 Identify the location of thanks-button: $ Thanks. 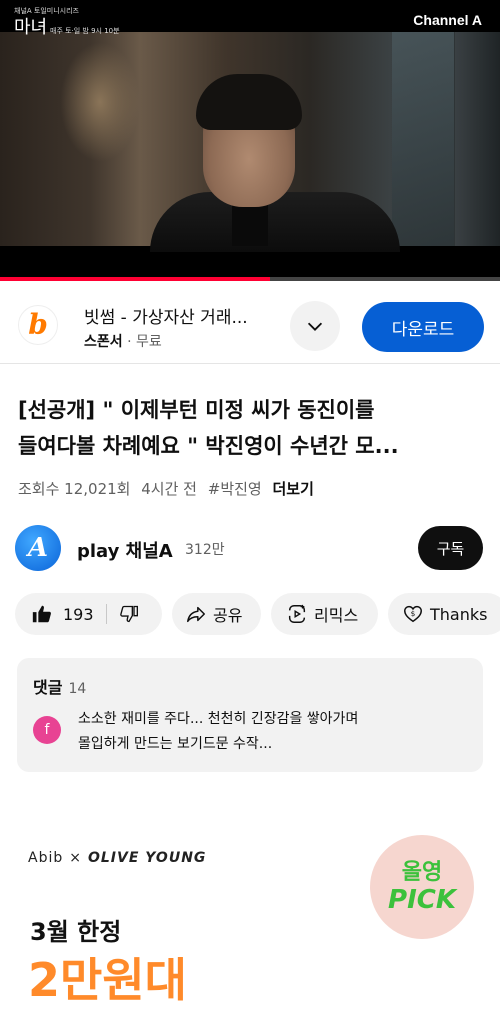
(444, 614).